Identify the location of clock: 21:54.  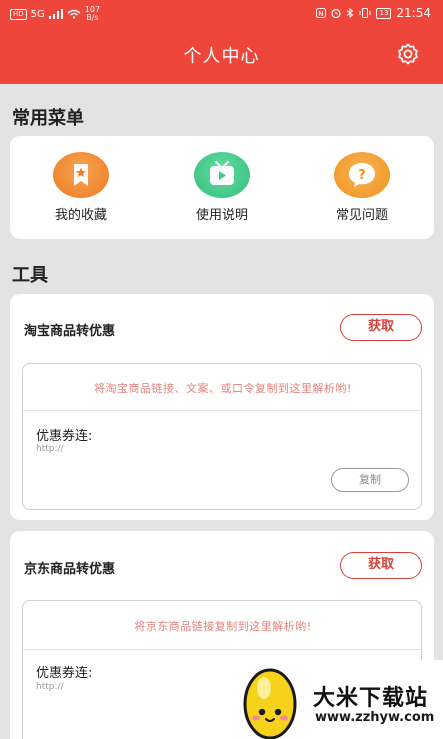
(413, 13).